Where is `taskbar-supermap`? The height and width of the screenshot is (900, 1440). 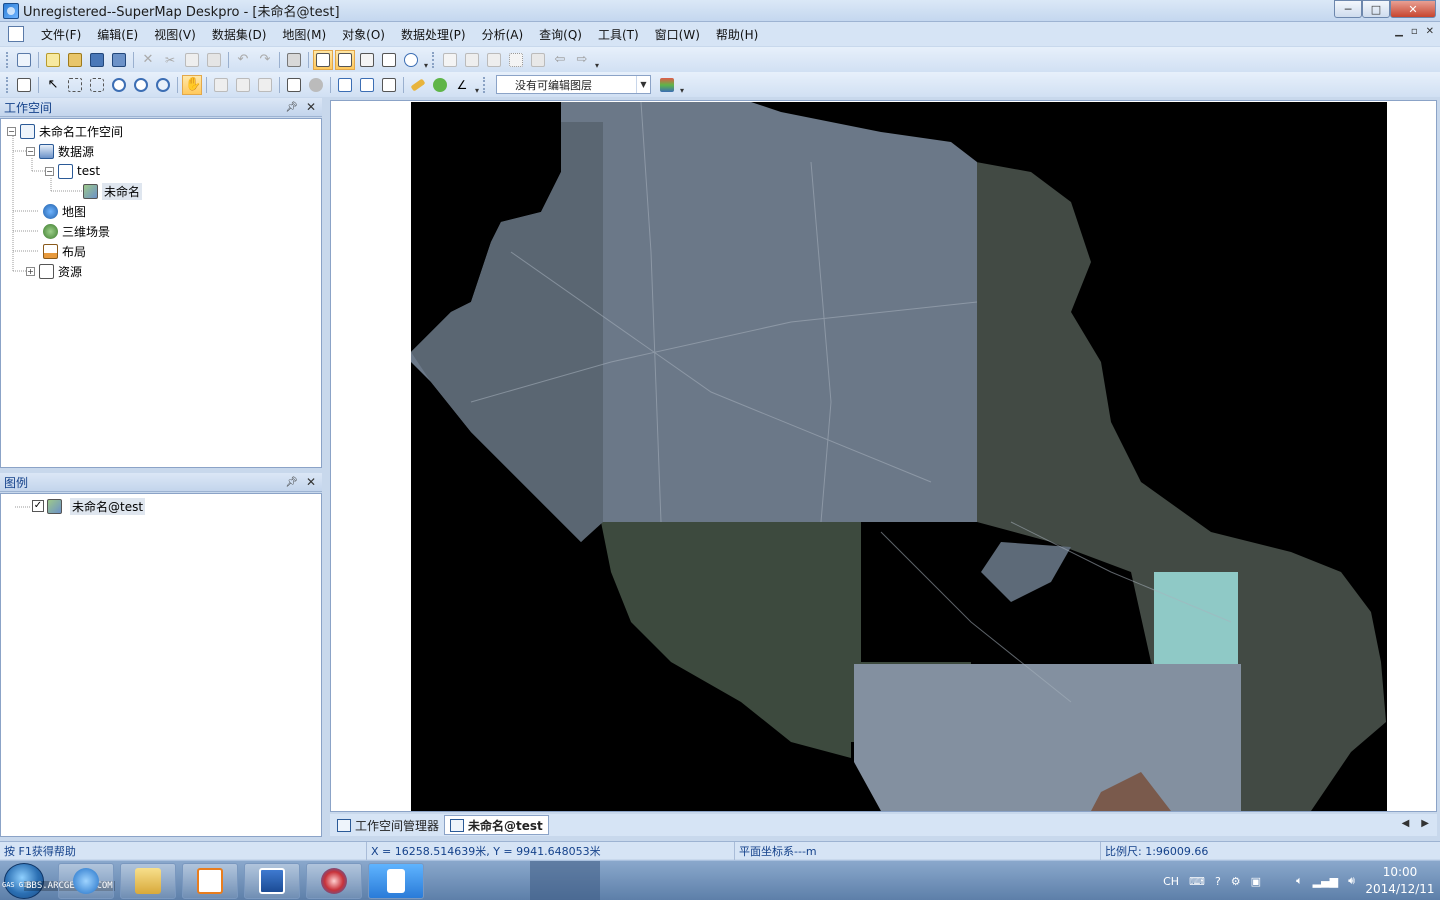 taskbar-supermap is located at coordinates (334, 881).